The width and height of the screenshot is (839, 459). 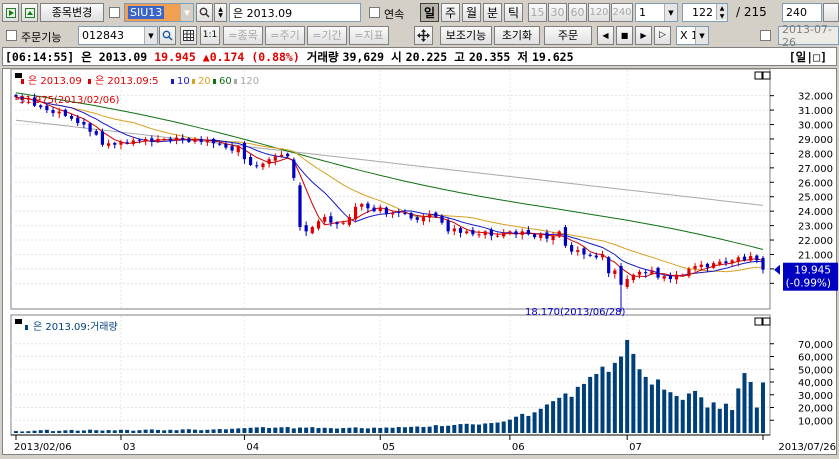 What do you see at coordinates (450, 12) in the screenshot?
I see `tab-week: 주` at bounding box center [450, 12].